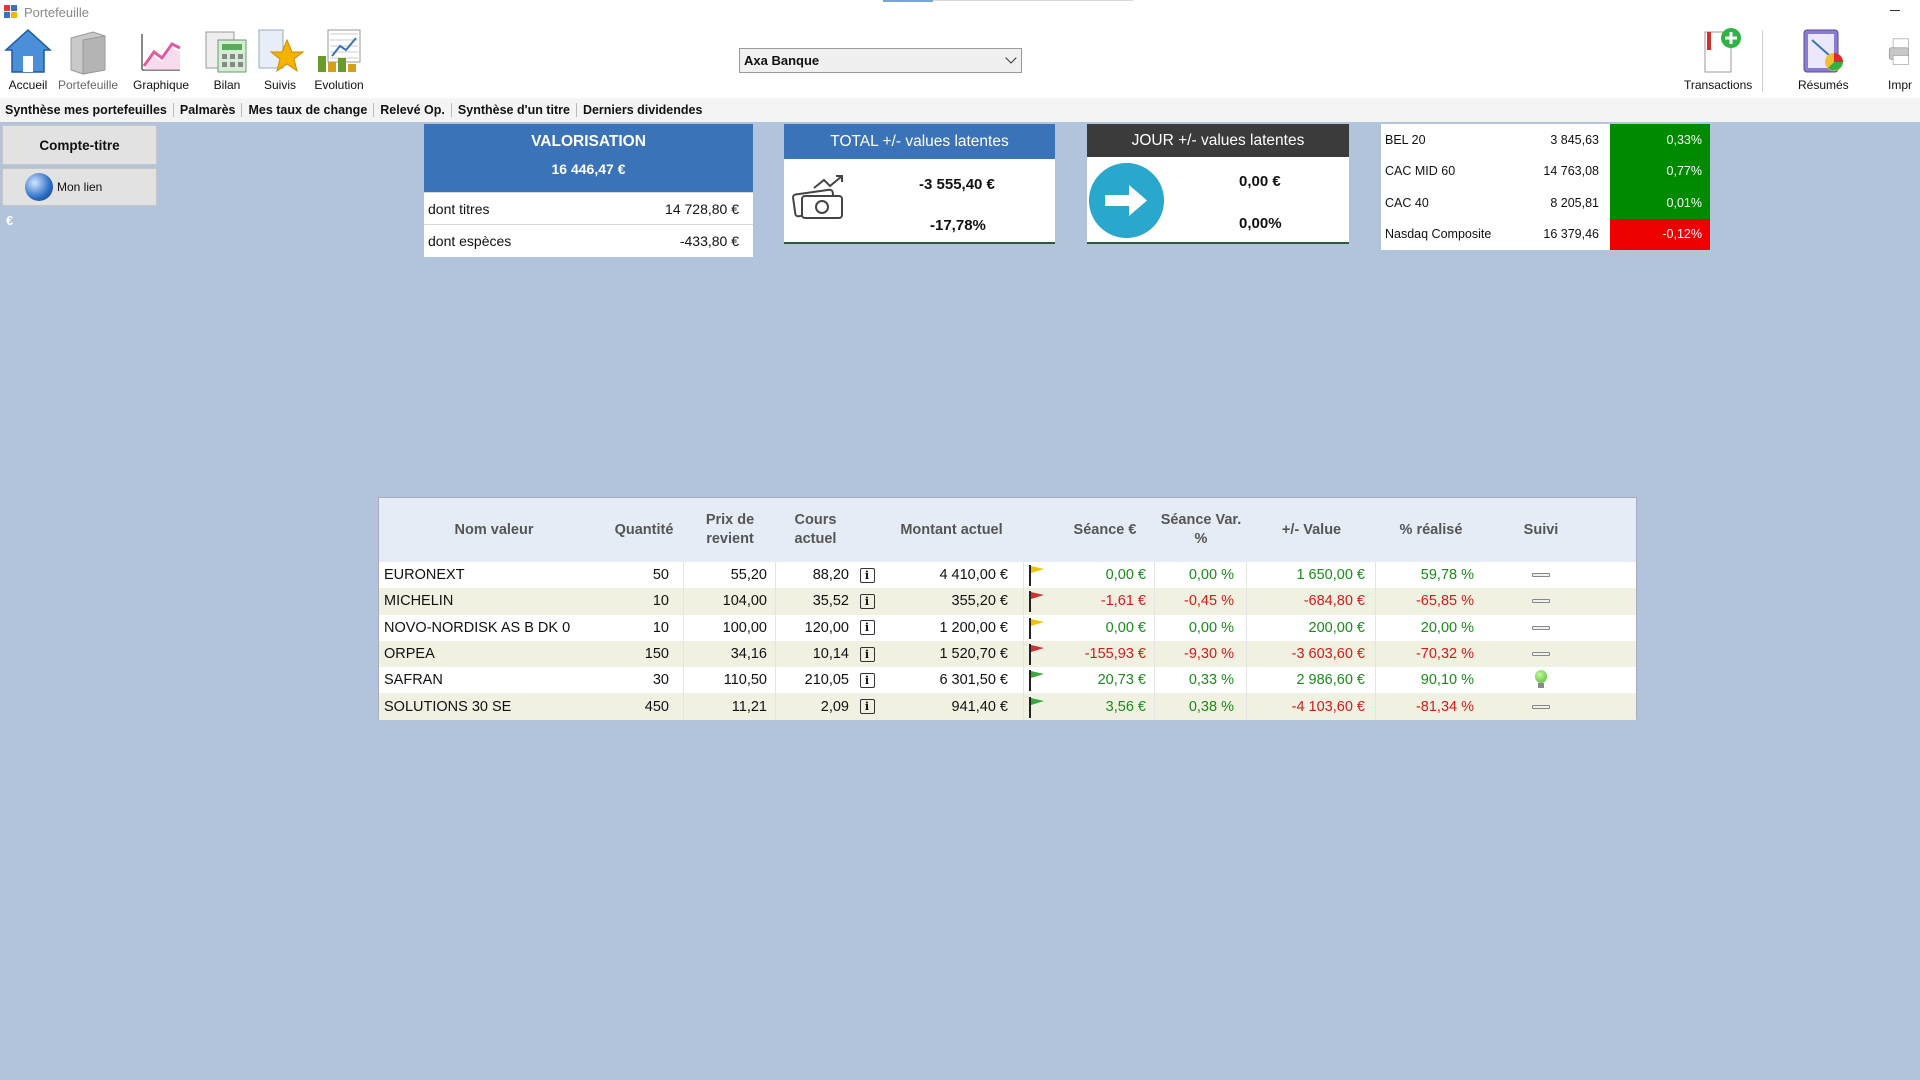 This screenshot has width=1920, height=1080. Describe the element at coordinates (1895, 10) in the screenshot. I see `minimize-button` at that location.